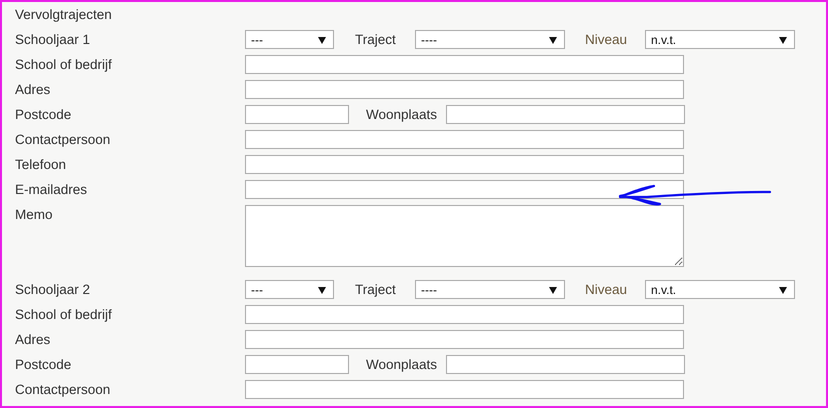 The image size is (828, 408). What do you see at coordinates (34, 215) in the screenshot?
I see `field-label: Memo` at bounding box center [34, 215].